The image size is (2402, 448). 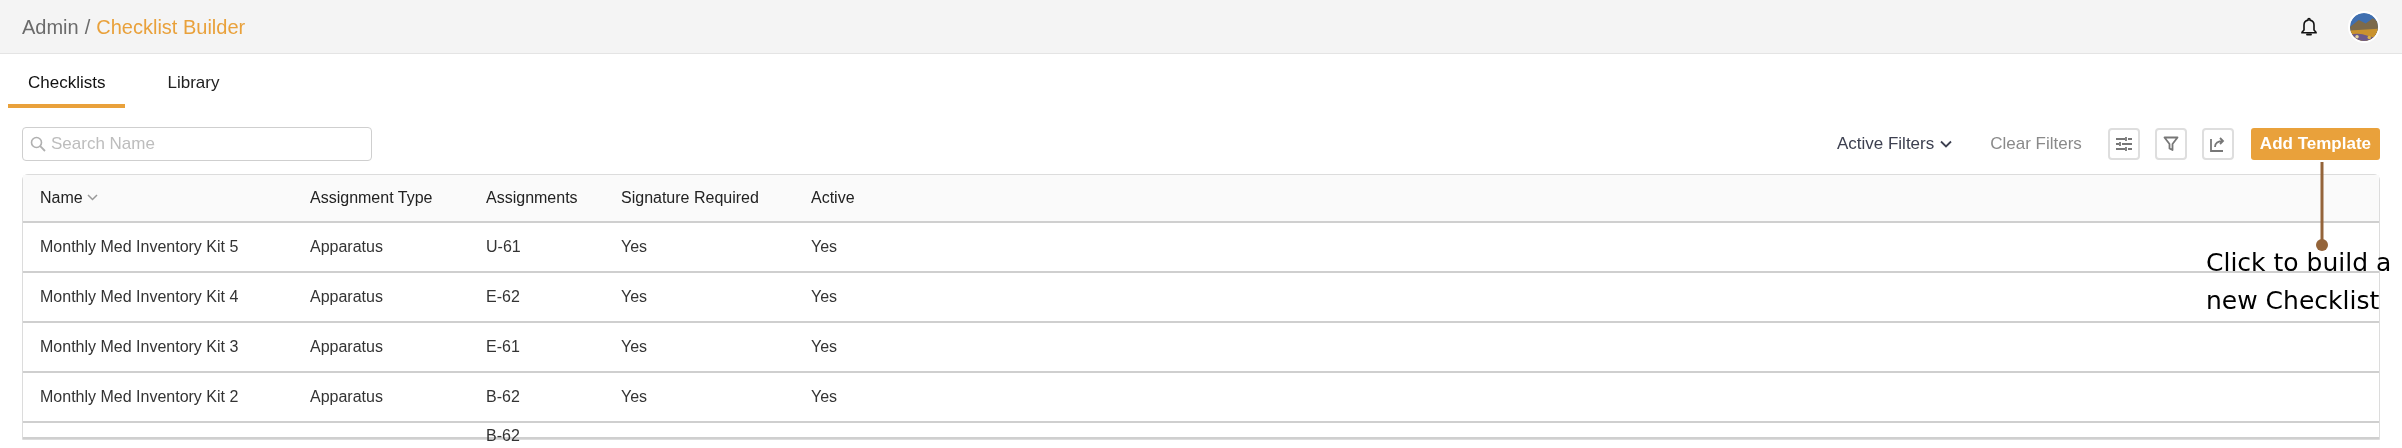 I want to click on export-icon, so click(x=2217, y=143).